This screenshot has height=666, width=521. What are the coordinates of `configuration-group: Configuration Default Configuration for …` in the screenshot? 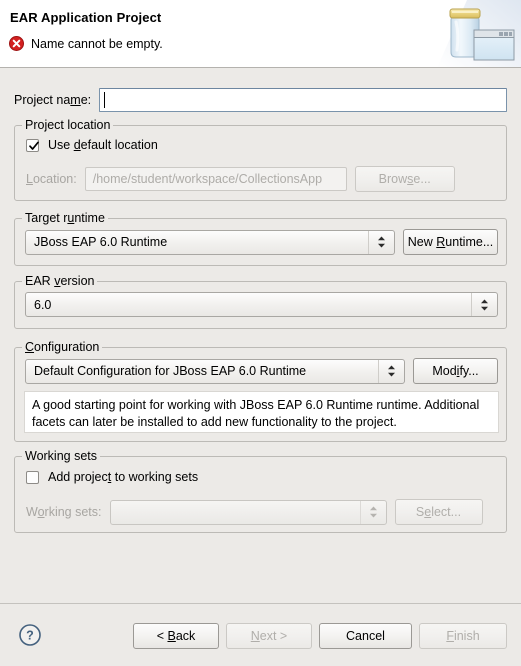 It's located at (260, 391).